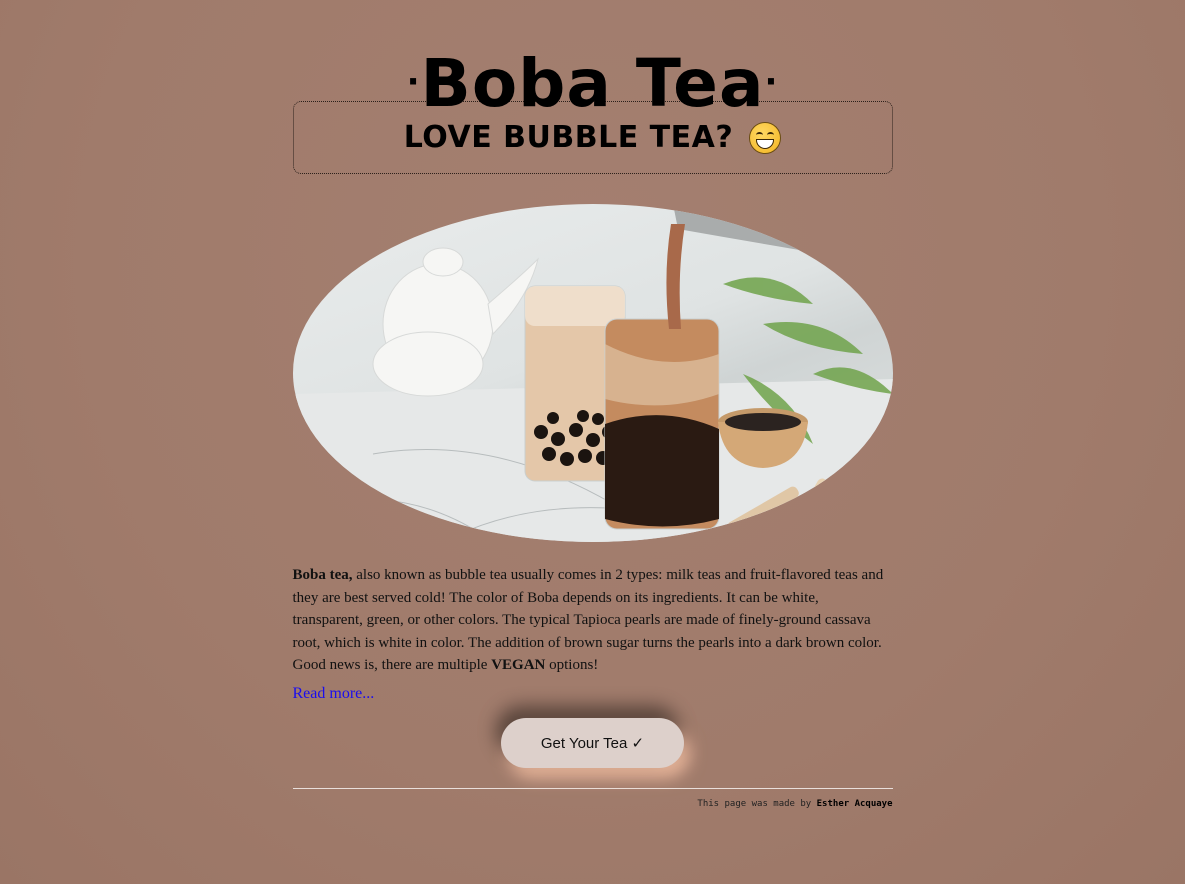 This screenshot has height=884, width=1185. Describe the element at coordinates (572, 665) in the screenshot. I see `description-text-2: options!` at that location.